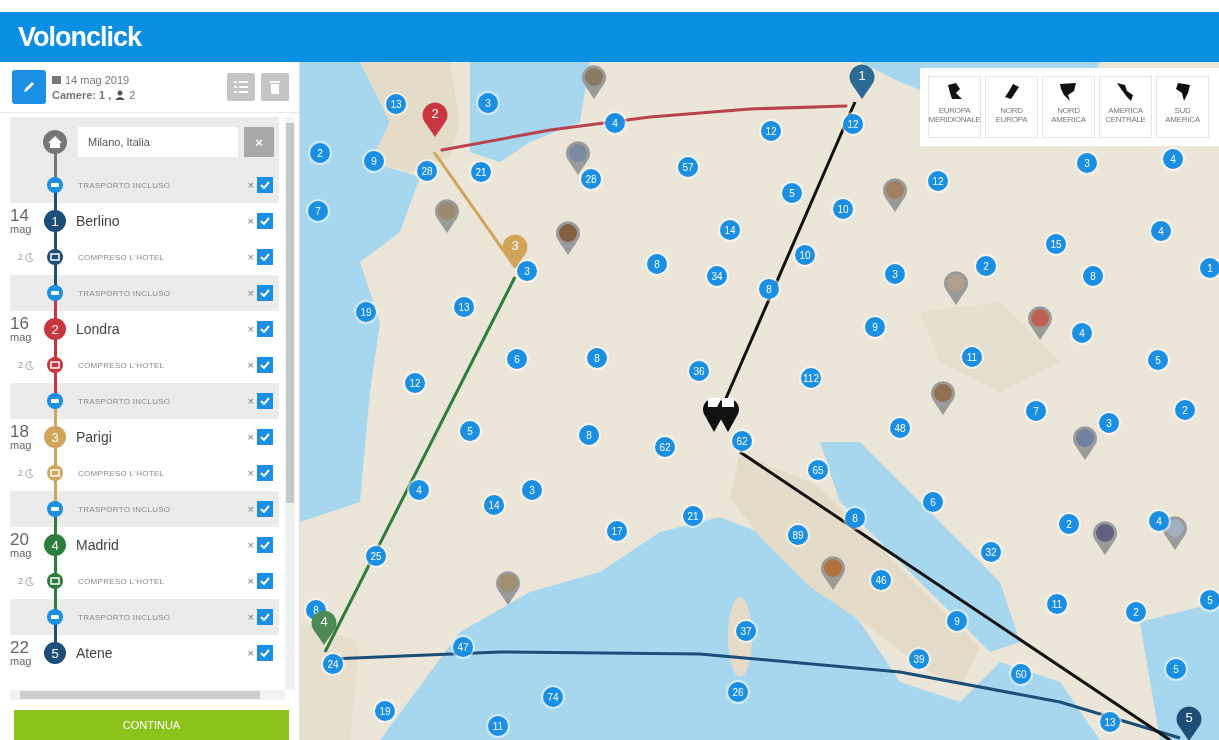 Image resolution: width=1219 pixels, height=740 pixels. What do you see at coordinates (55, 437) in the screenshot?
I see `stop-number: 3` at bounding box center [55, 437].